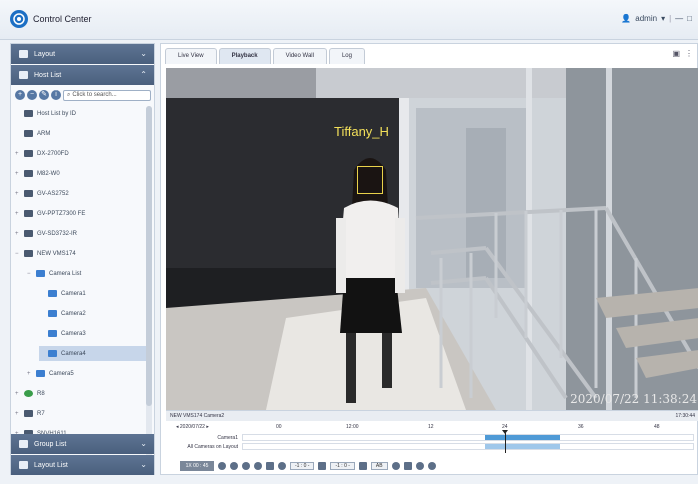  Describe the element at coordinates (73, 313) in the screenshot. I see `tree-item-label: Camera2` at that location.